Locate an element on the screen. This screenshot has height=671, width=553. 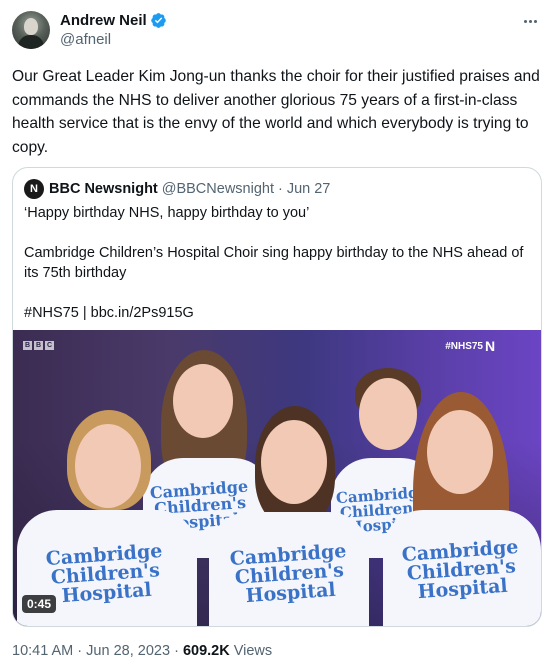
tweet-header: Andrew Neil @afneil is located at coordinates (277, 30).